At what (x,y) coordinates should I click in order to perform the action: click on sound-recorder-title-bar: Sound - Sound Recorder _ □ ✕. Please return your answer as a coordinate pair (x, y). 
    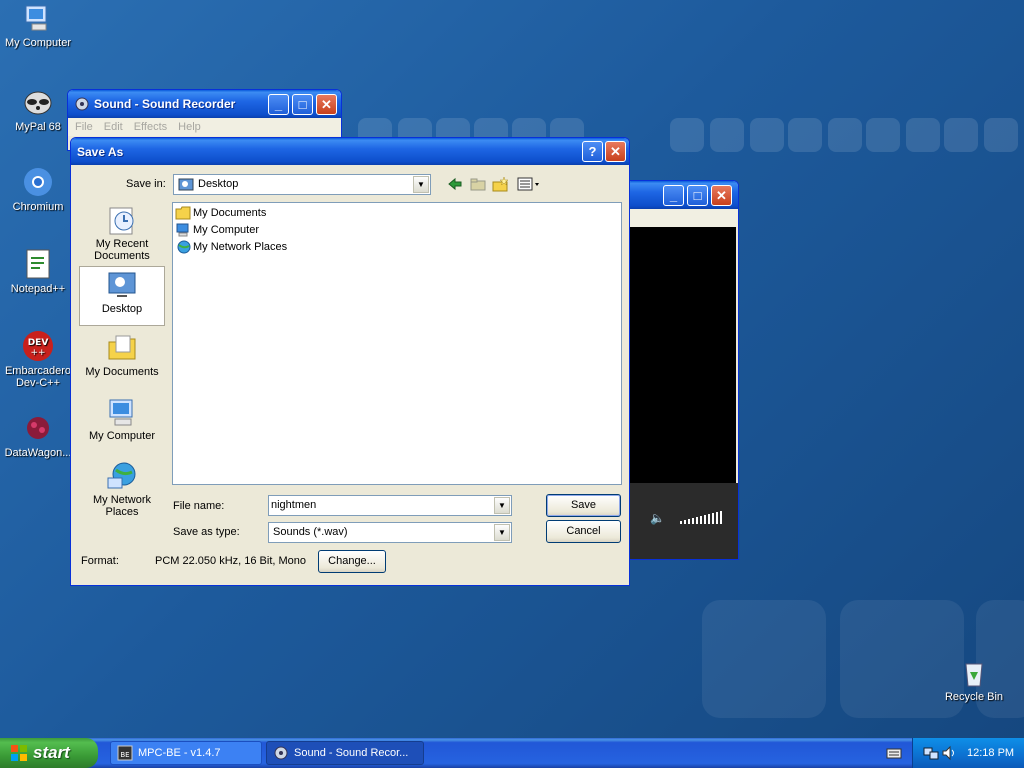
    Looking at the image, I should click on (204, 104).